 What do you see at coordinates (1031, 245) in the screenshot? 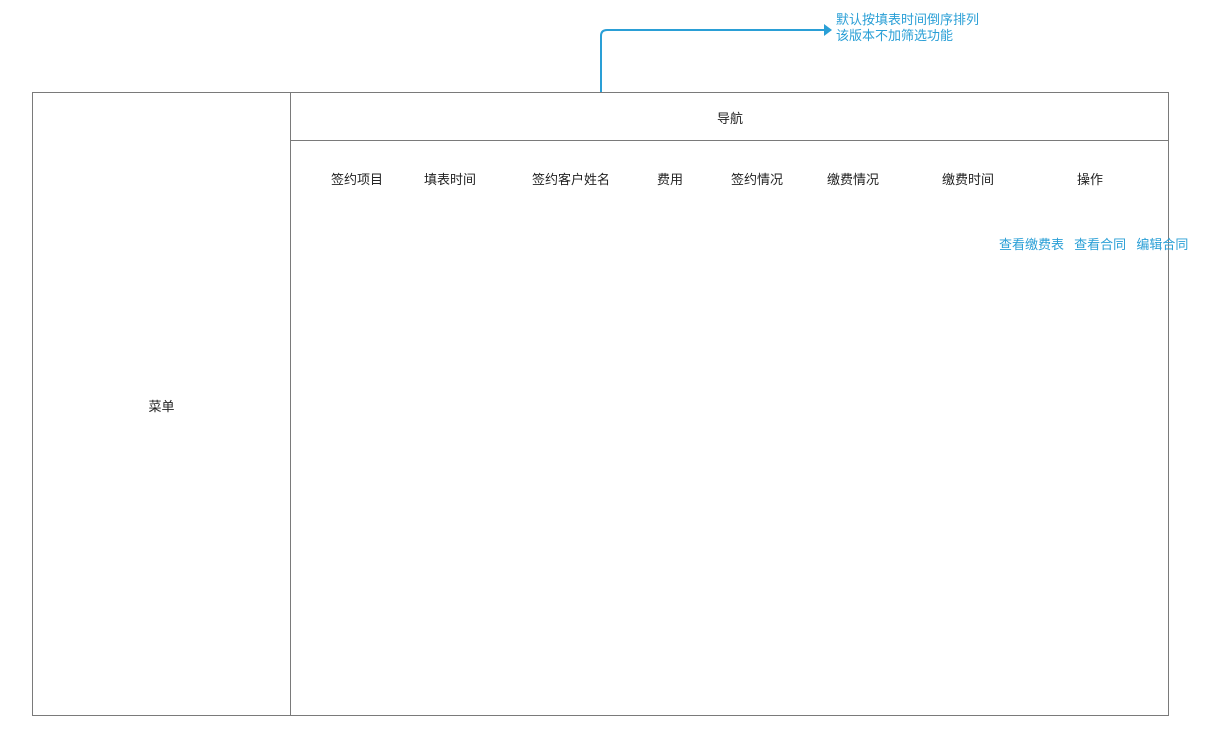
I see `view-payment-sheet-link: 查看缴费表` at bounding box center [1031, 245].